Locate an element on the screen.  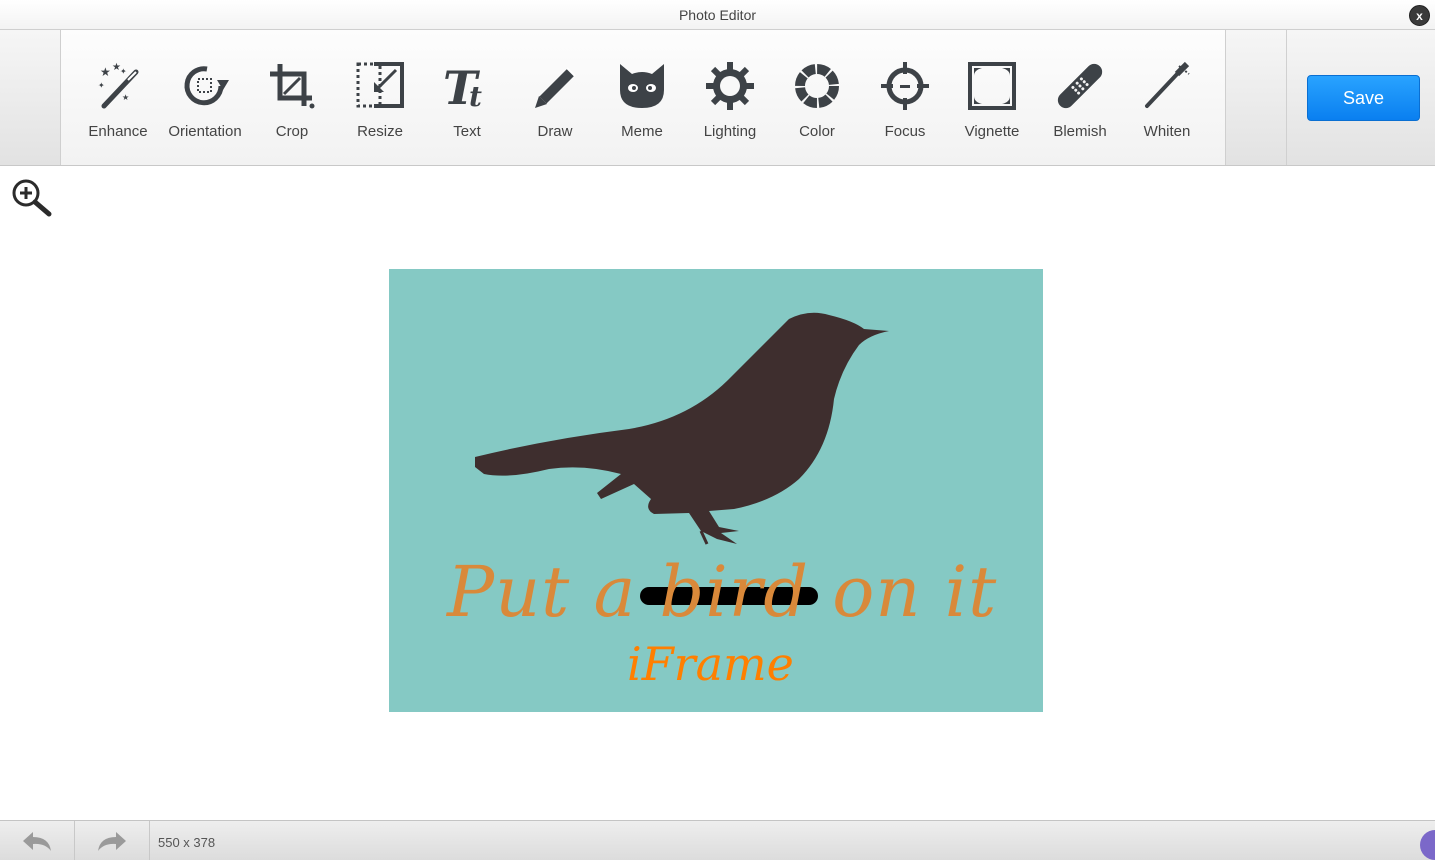
undo-icon is located at coordinates (37, 841).